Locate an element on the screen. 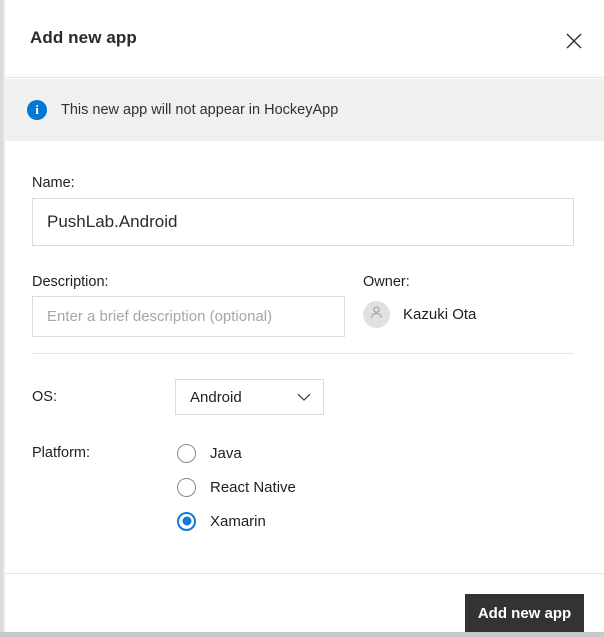 The height and width of the screenshot is (637, 604). radio-label: Xamarin is located at coordinates (238, 521).